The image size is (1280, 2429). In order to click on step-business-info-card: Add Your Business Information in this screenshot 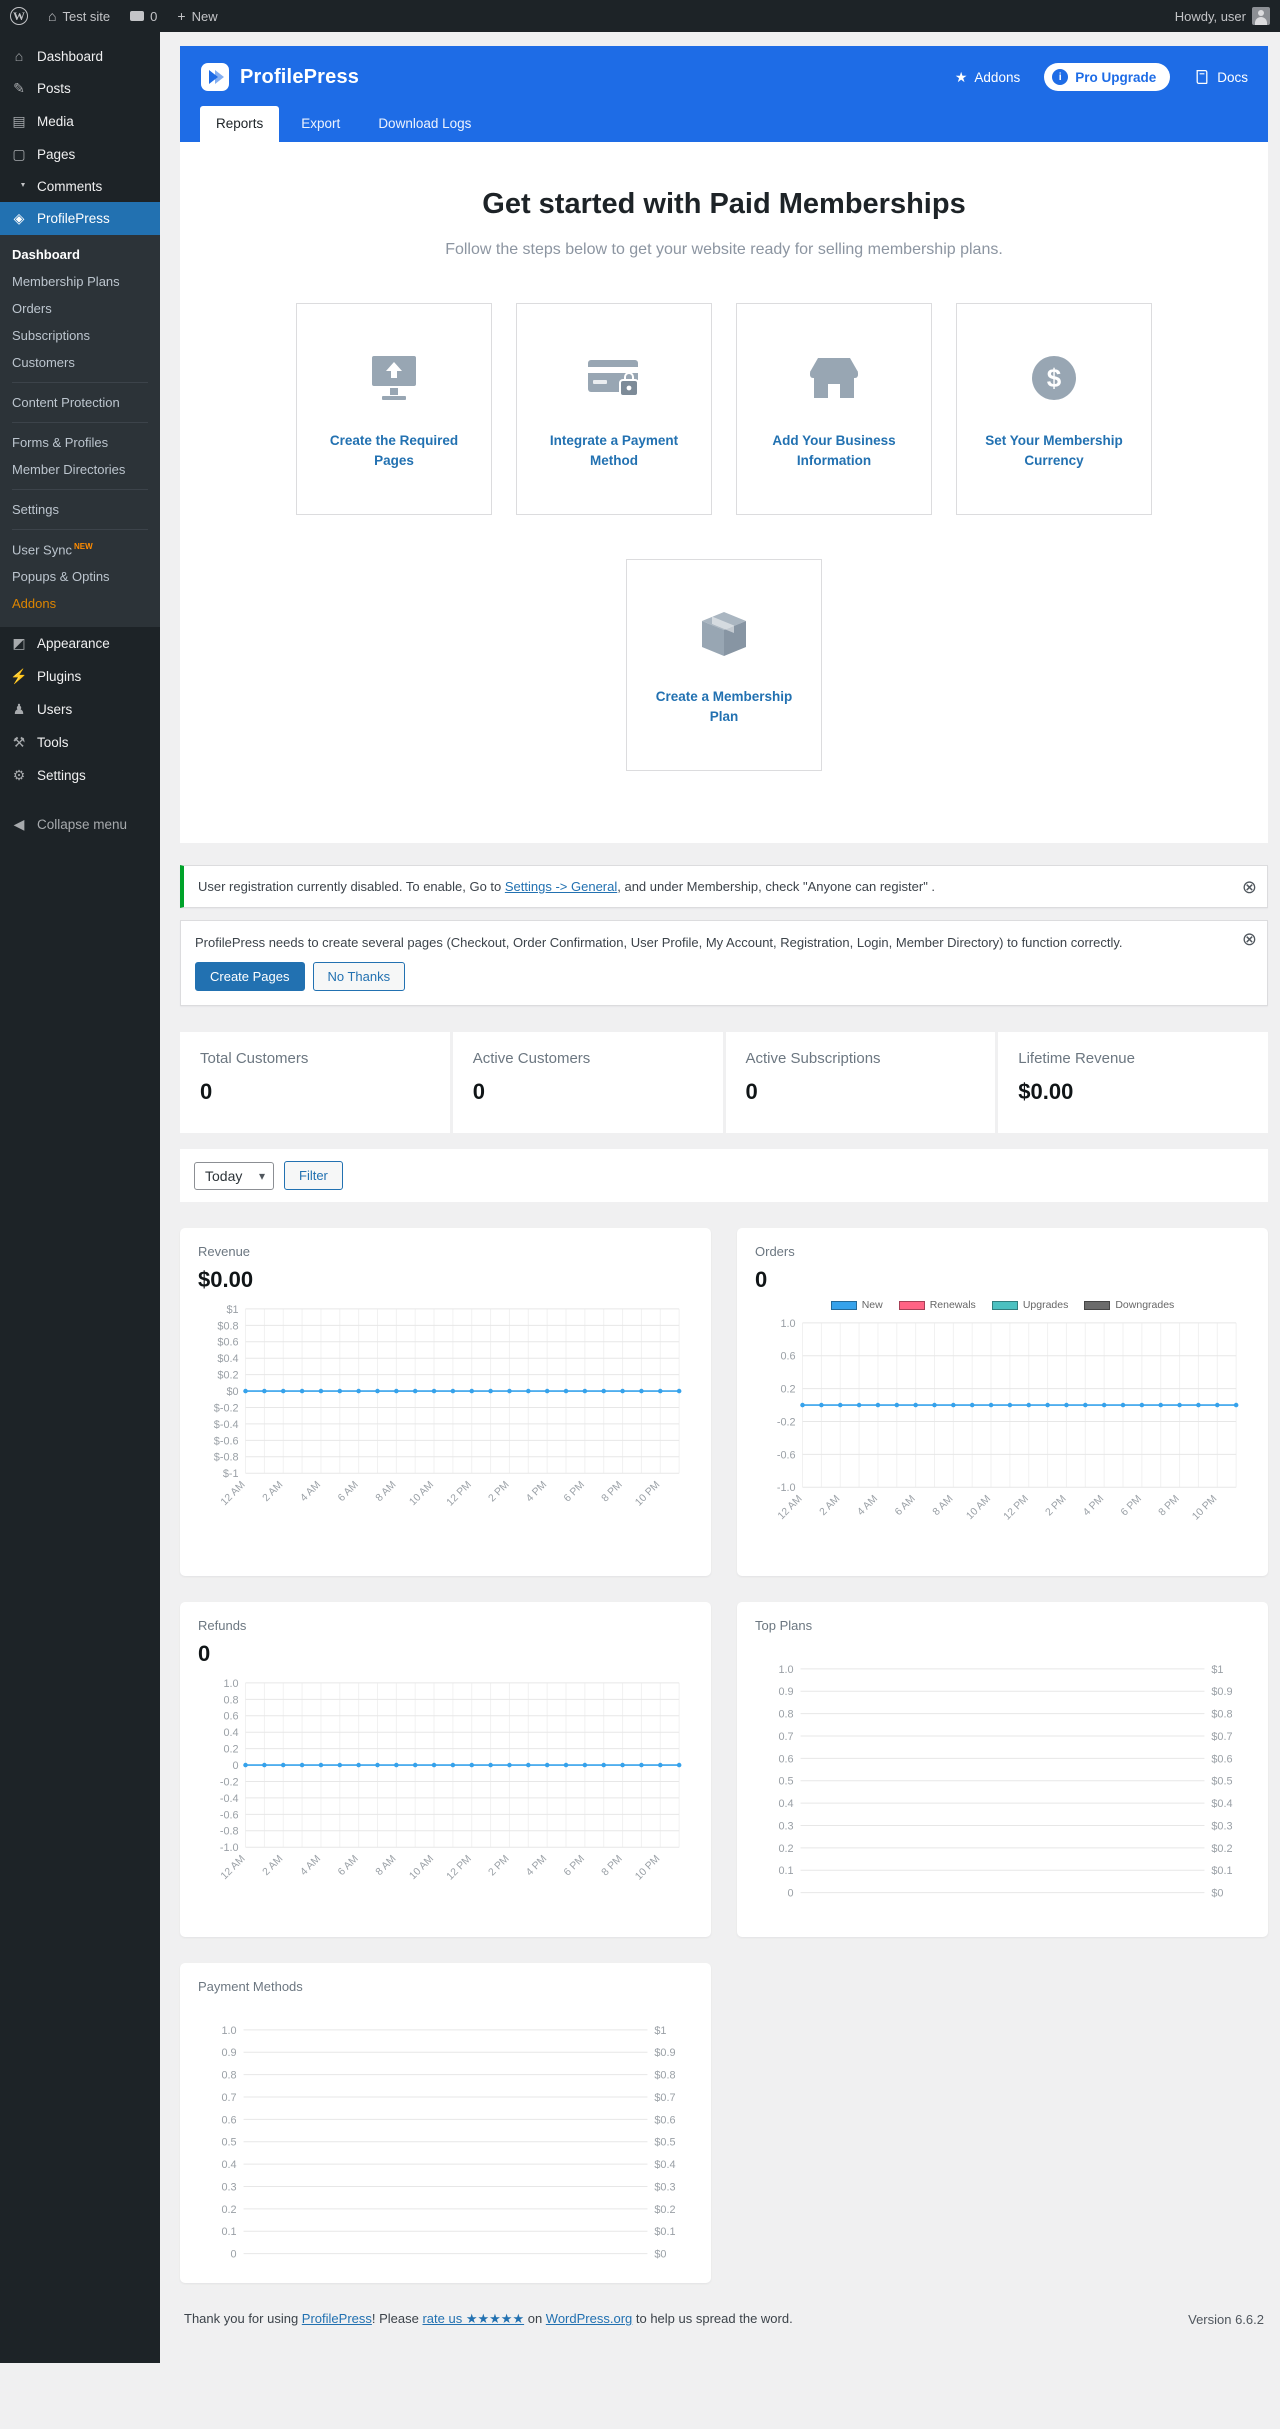, I will do `click(834, 409)`.